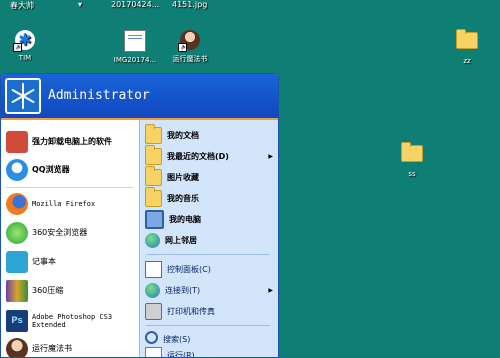 This screenshot has height=358, width=500. I want to click on place-label: 我的电脑, so click(185, 219).